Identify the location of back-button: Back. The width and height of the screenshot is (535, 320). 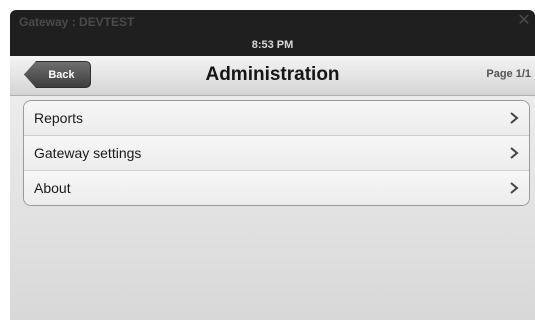
(57, 74).